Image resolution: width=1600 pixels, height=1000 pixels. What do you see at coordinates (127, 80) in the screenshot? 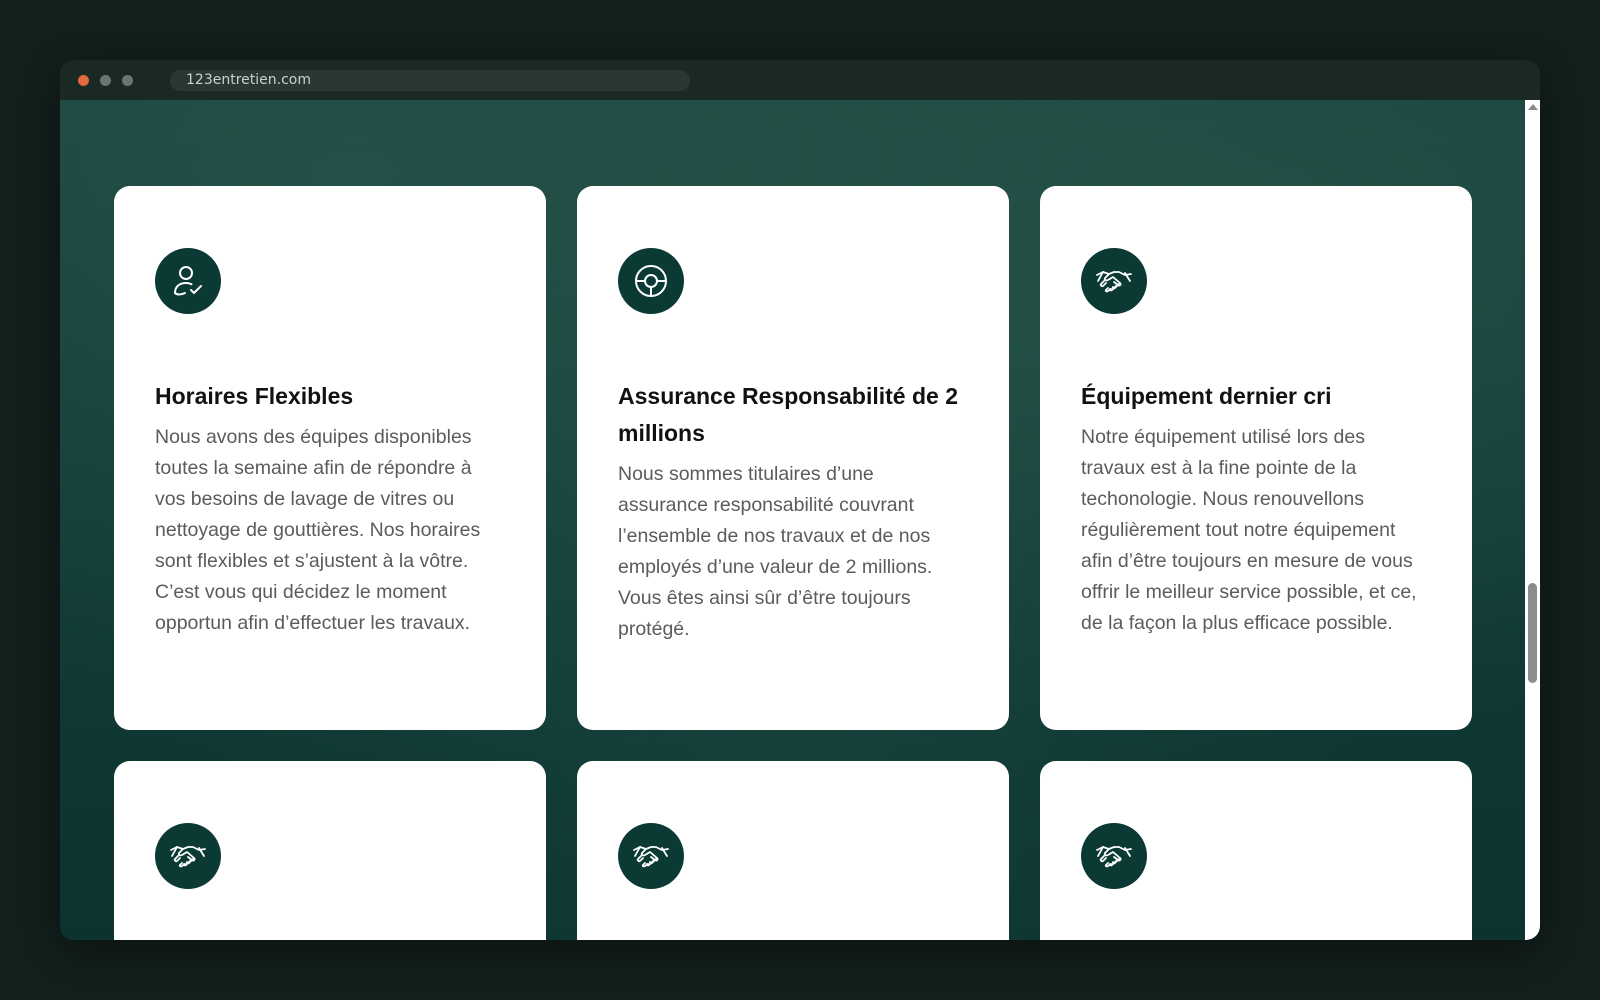
I see `maximize-window-button` at bounding box center [127, 80].